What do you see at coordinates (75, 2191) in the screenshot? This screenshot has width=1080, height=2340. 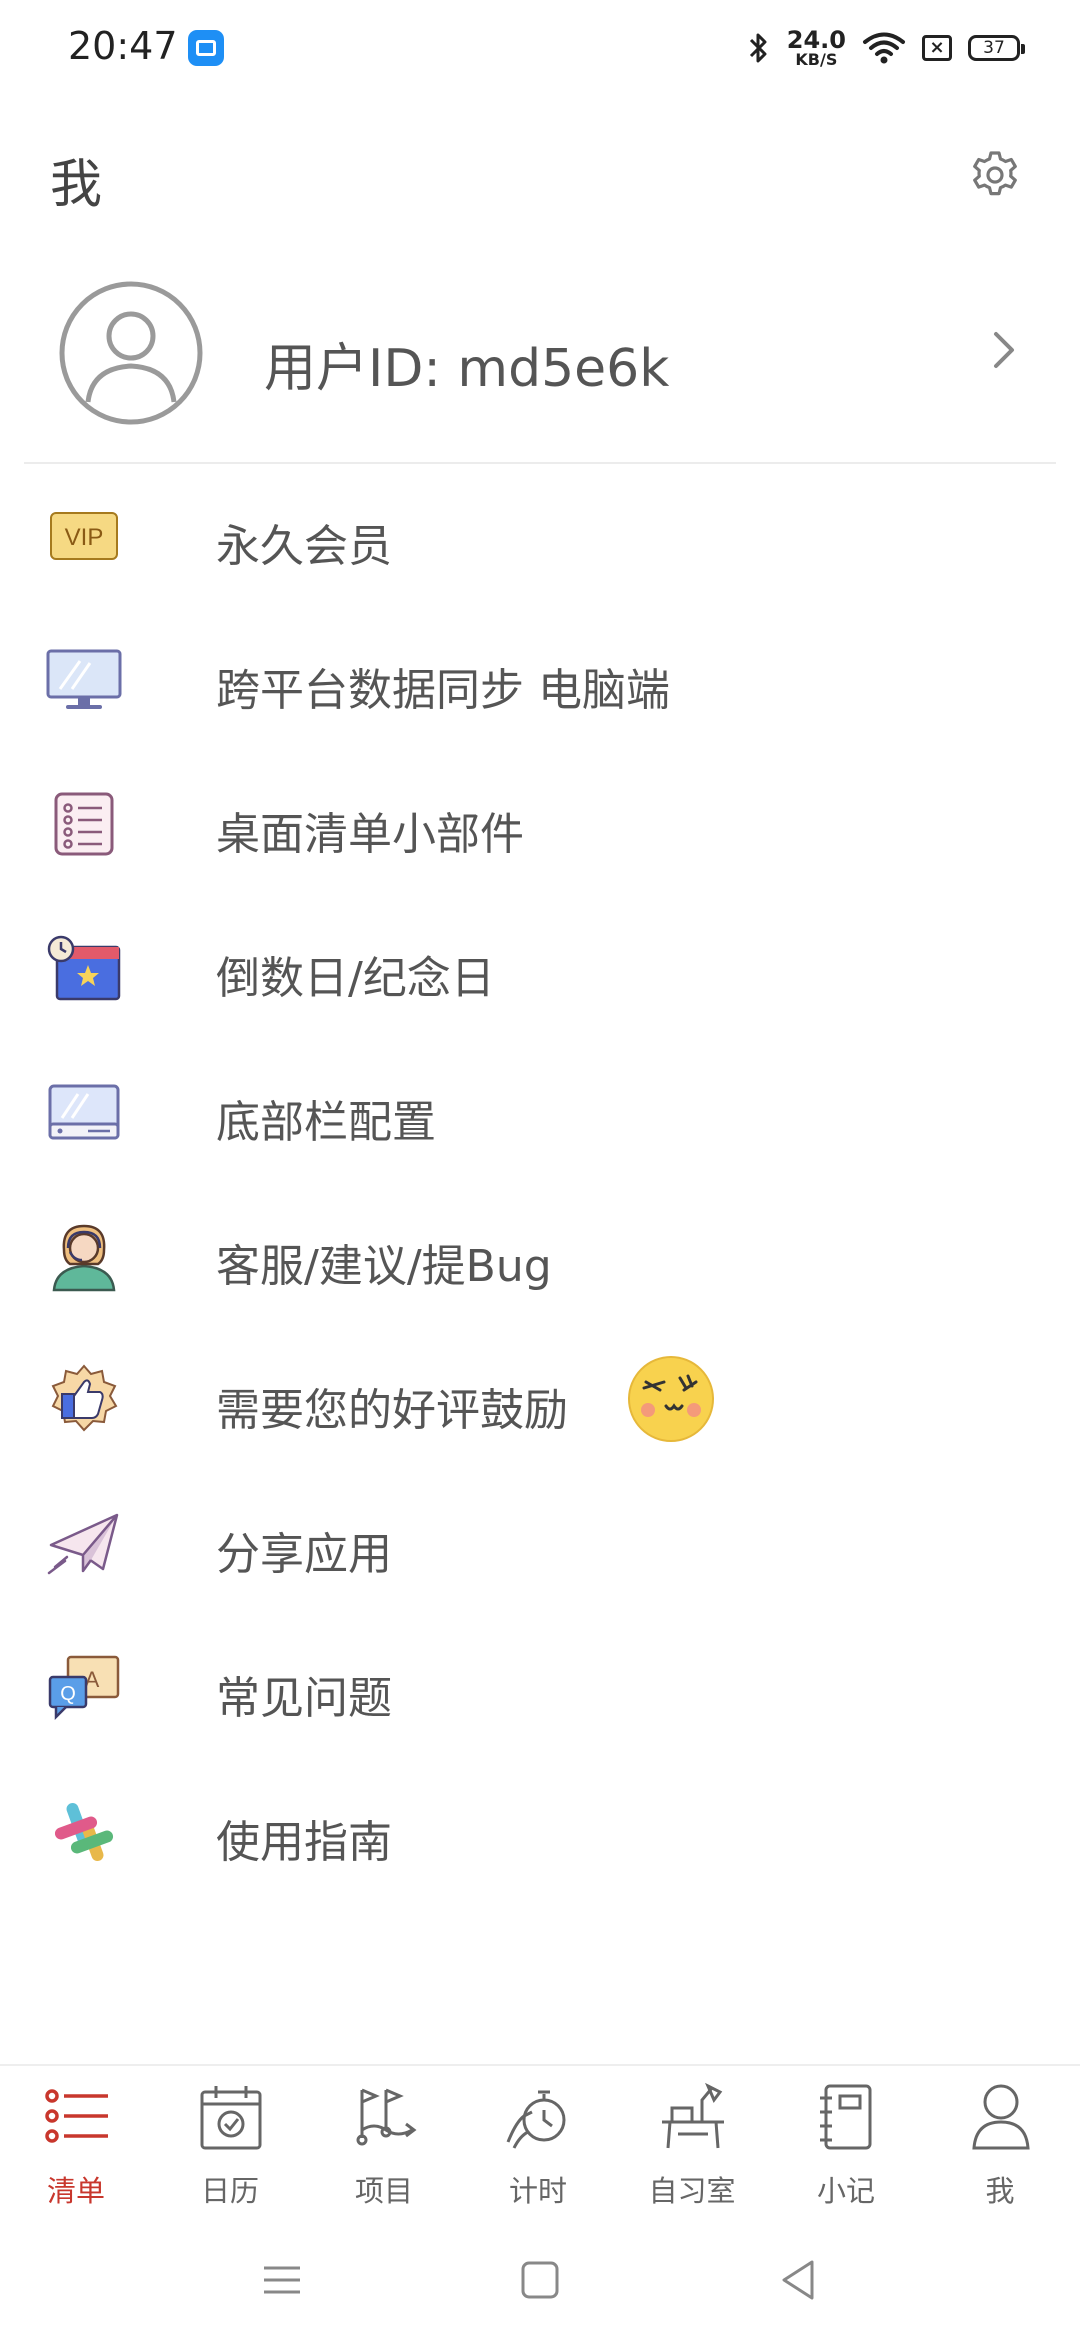 I see `tab-label: 清单` at bounding box center [75, 2191].